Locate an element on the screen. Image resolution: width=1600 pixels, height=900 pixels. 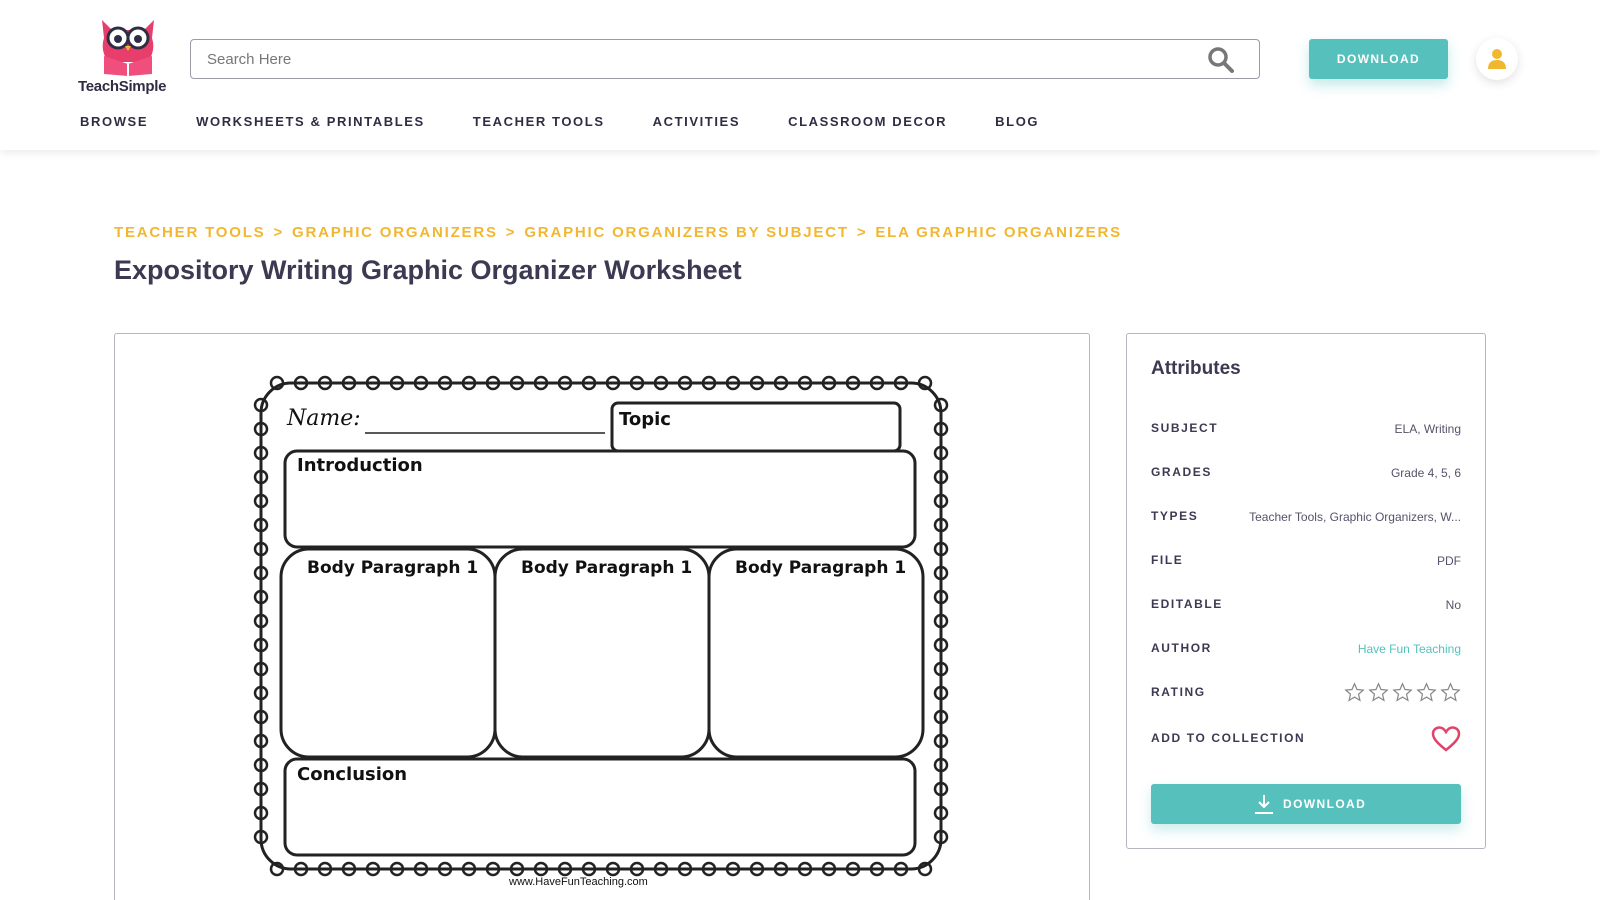
attribute-collection: ADD TO COLLECTION is located at coordinates (1306, 739).